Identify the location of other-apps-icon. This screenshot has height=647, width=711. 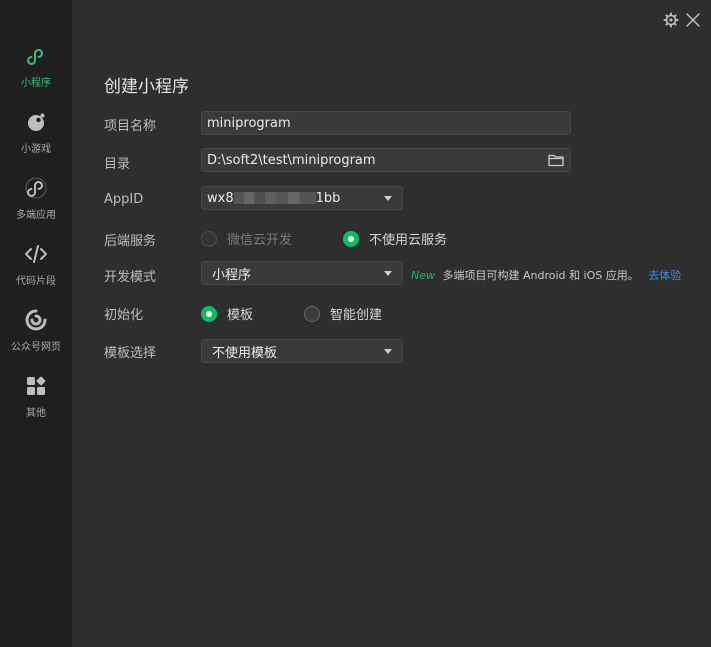
(36, 385).